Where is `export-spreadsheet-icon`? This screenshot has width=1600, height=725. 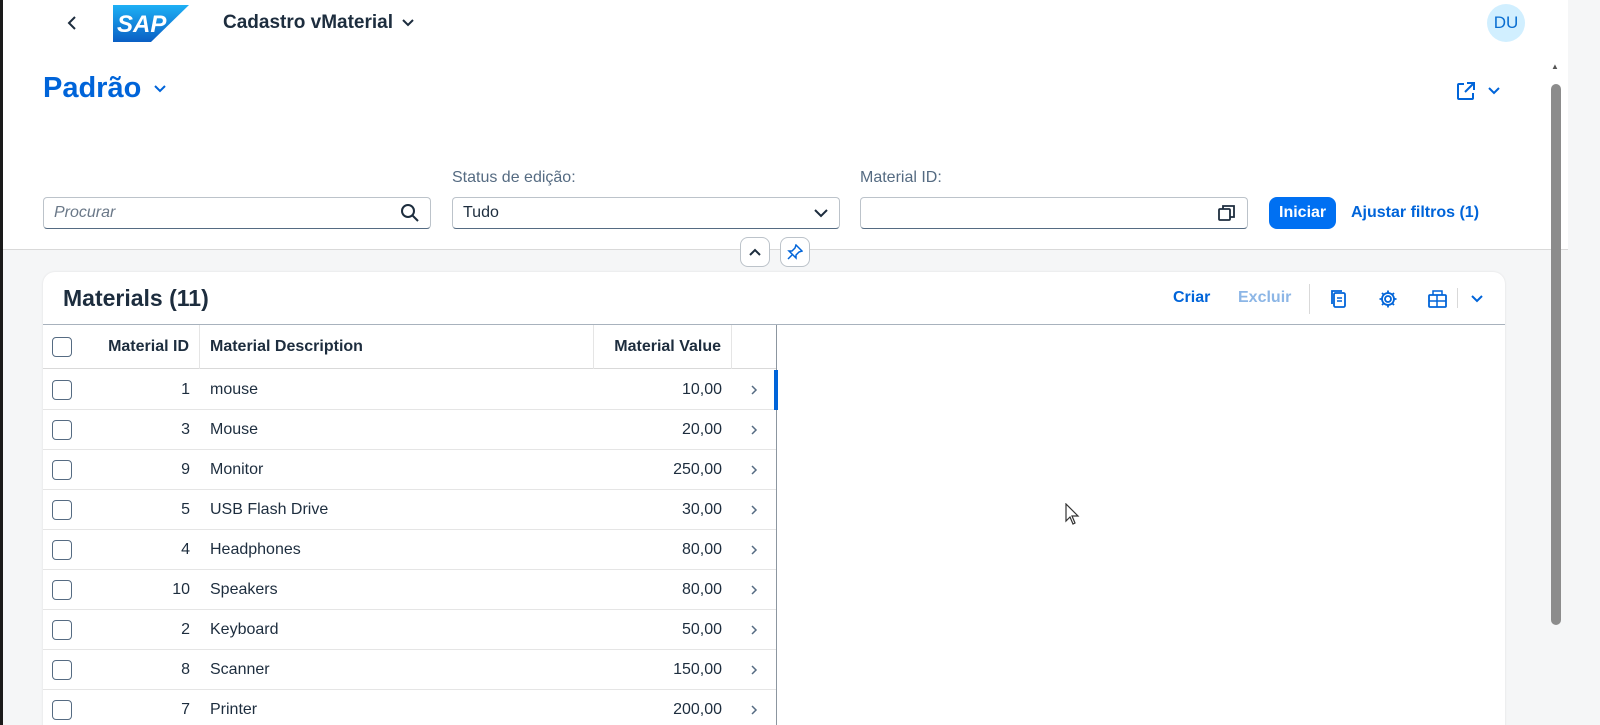 export-spreadsheet-icon is located at coordinates (1437, 299).